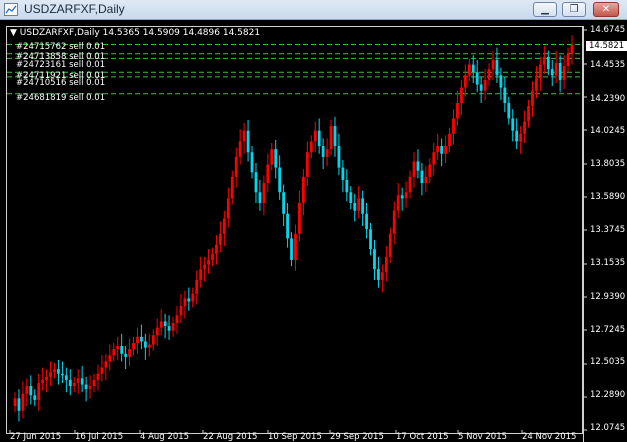 Image resolution: width=627 pixels, height=442 pixels. What do you see at coordinates (60, 65) in the screenshot?
I see `order-label: #24723161 sell 0.01` at bounding box center [60, 65].